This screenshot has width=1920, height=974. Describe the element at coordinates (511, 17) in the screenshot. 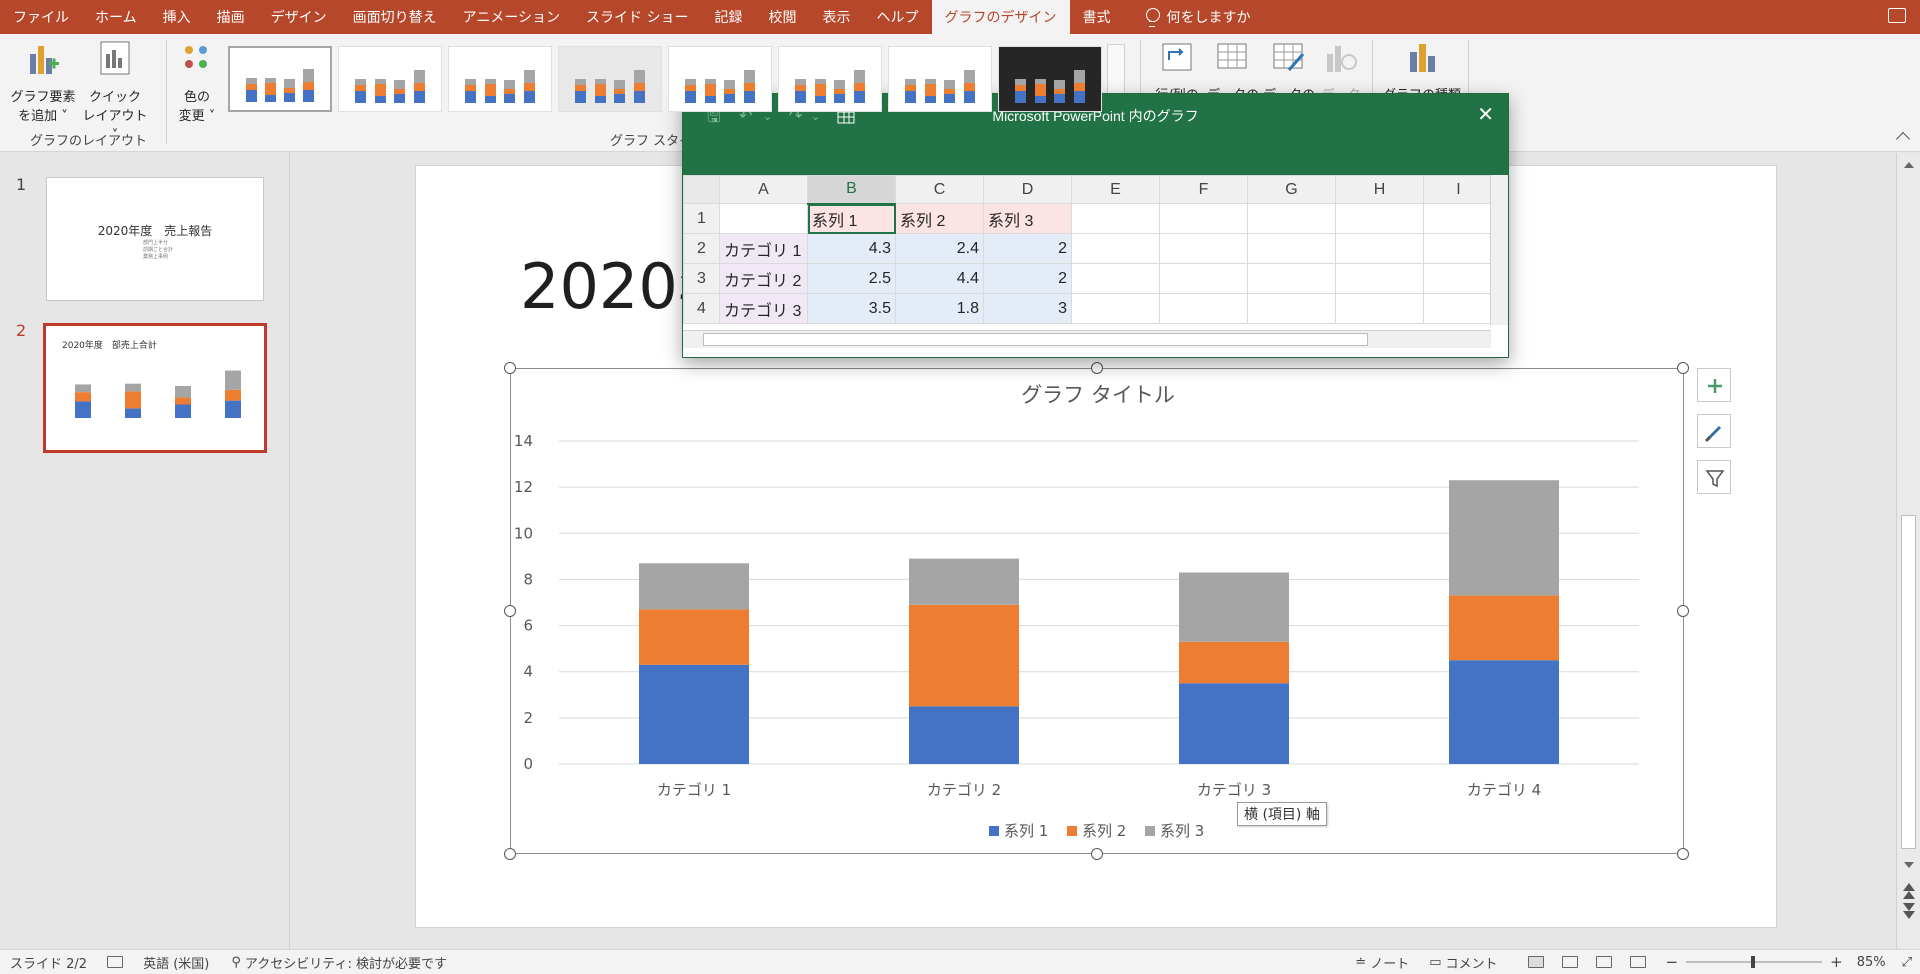

I see `tab-animations: アニメーション` at that location.